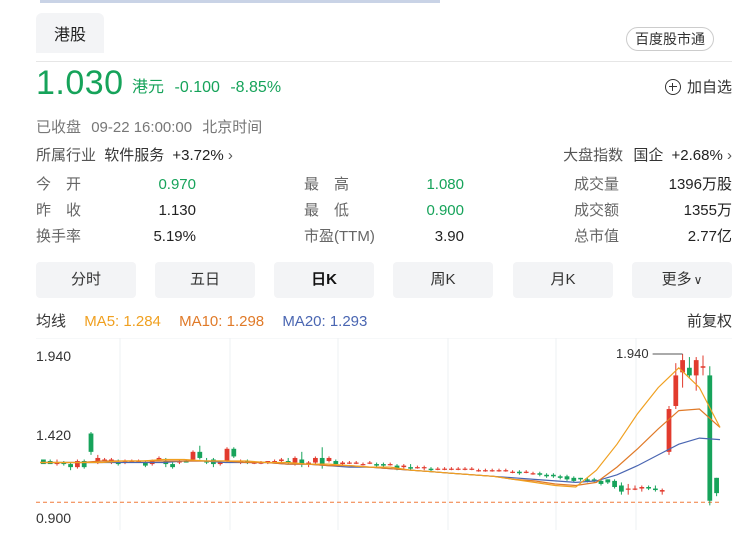 The height and width of the screenshot is (535, 750). Describe the element at coordinates (256, 87) in the screenshot. I see `price-change-pct: -8.85%` at that location.